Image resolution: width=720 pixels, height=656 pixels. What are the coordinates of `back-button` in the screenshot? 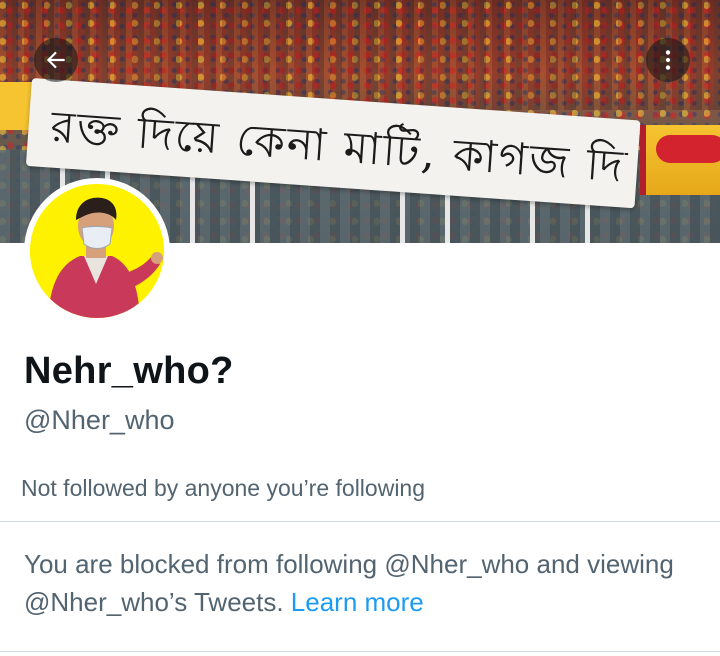 It's located at (56, 60).